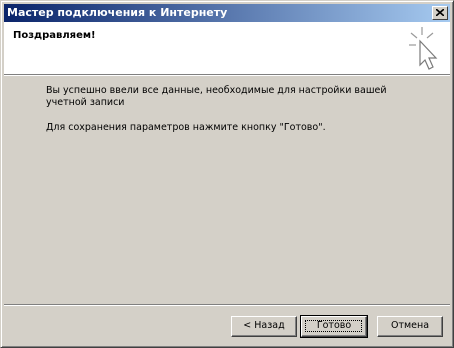 This screenshot has width=454, height=348. I want to click on wizard-cursor-icon, so click(423, 48).